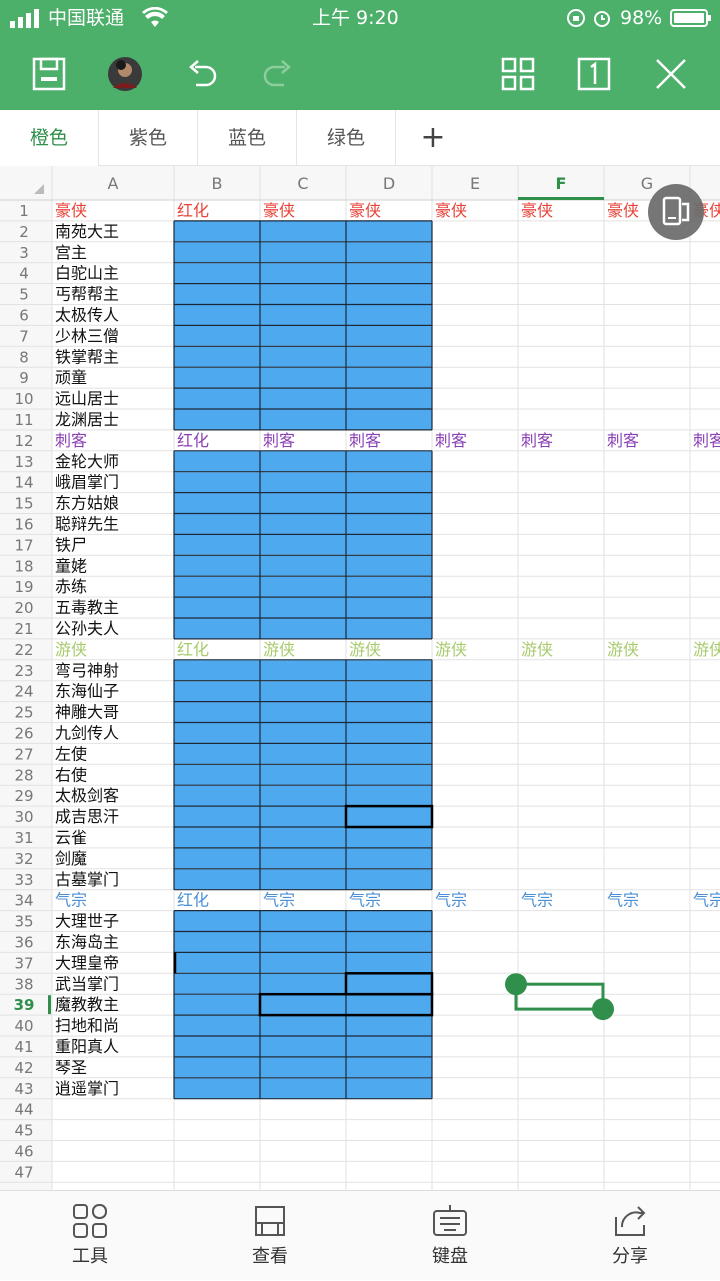 This screenshot has width=720, height=1281. What do you see at coordinates (24, 316) in the screenshot?
I see `row-number: 6` at bounding box center [24, 316].